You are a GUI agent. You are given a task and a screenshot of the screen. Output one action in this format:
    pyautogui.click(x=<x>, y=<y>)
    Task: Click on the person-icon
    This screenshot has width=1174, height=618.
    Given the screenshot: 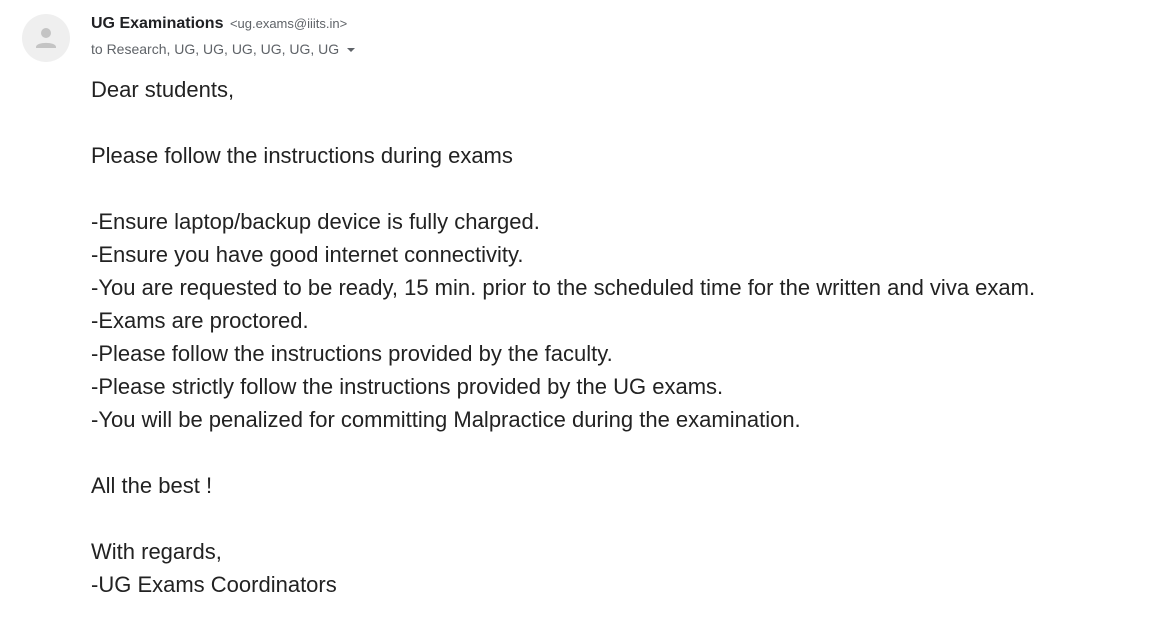 What is the action you would take?
    pyautogui.click(x=46, y=38)
    